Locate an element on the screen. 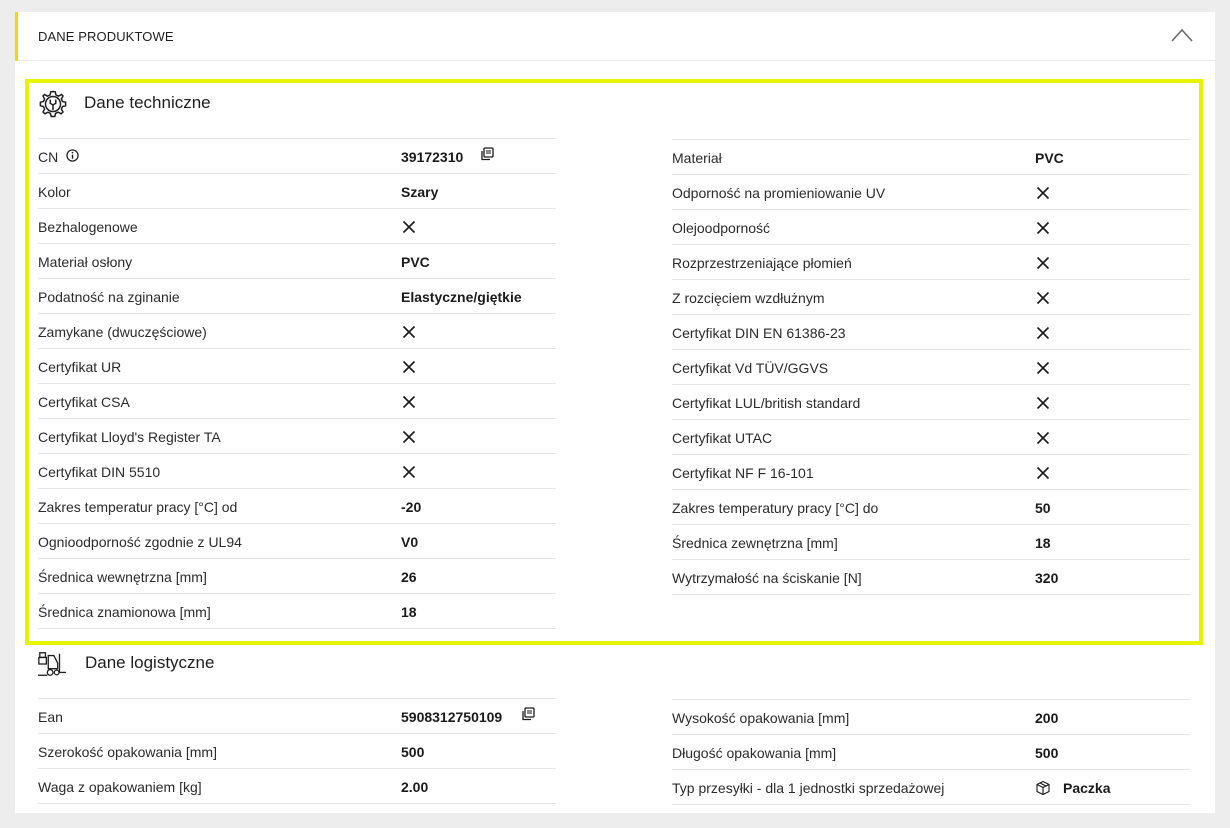  attribute-row: Średnica zewnętrzna [mm] 18 is located at coordinates (931, 541).